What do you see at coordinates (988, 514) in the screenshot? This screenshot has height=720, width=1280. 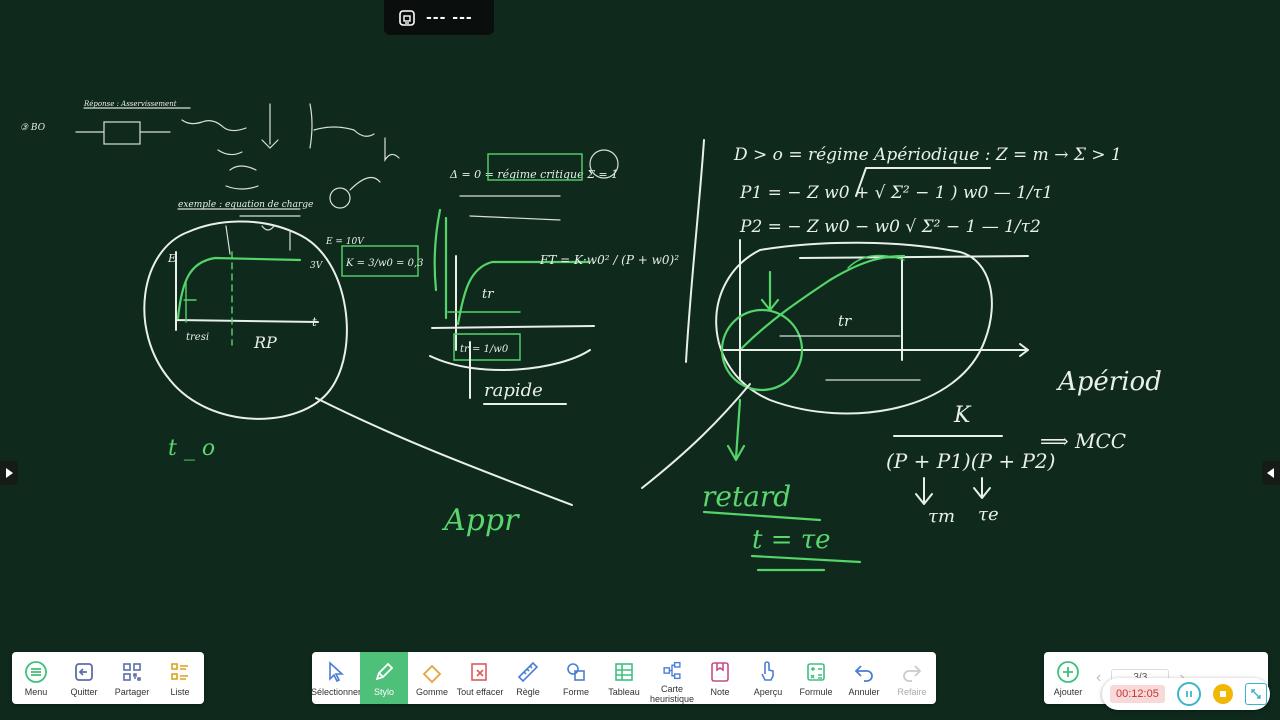 I see `tau-e: τe` at bounding box center [988, 514].